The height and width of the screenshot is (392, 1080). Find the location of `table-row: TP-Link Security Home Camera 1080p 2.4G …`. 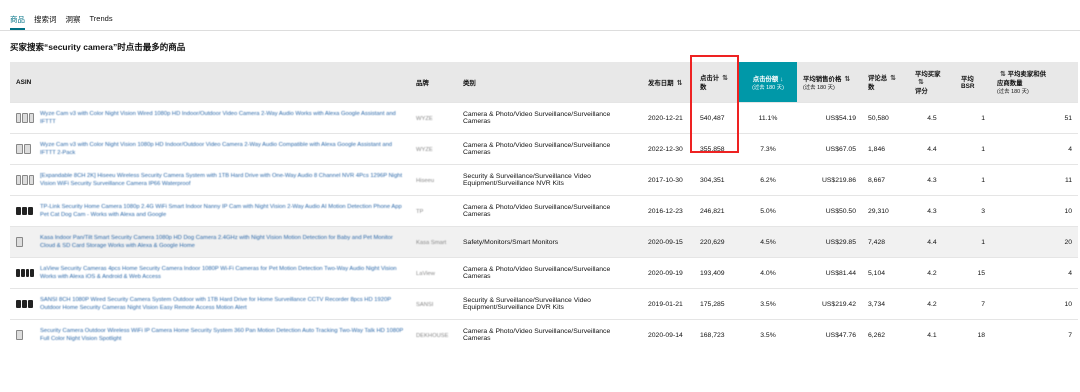

table-row: TP-Link Security Home Camera 1080p 2.4G … is located at coordinates (544, 211).